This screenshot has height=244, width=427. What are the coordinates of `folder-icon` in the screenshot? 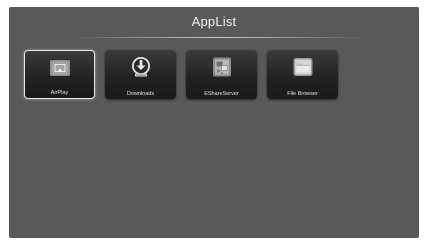 It's located at (302, 67).